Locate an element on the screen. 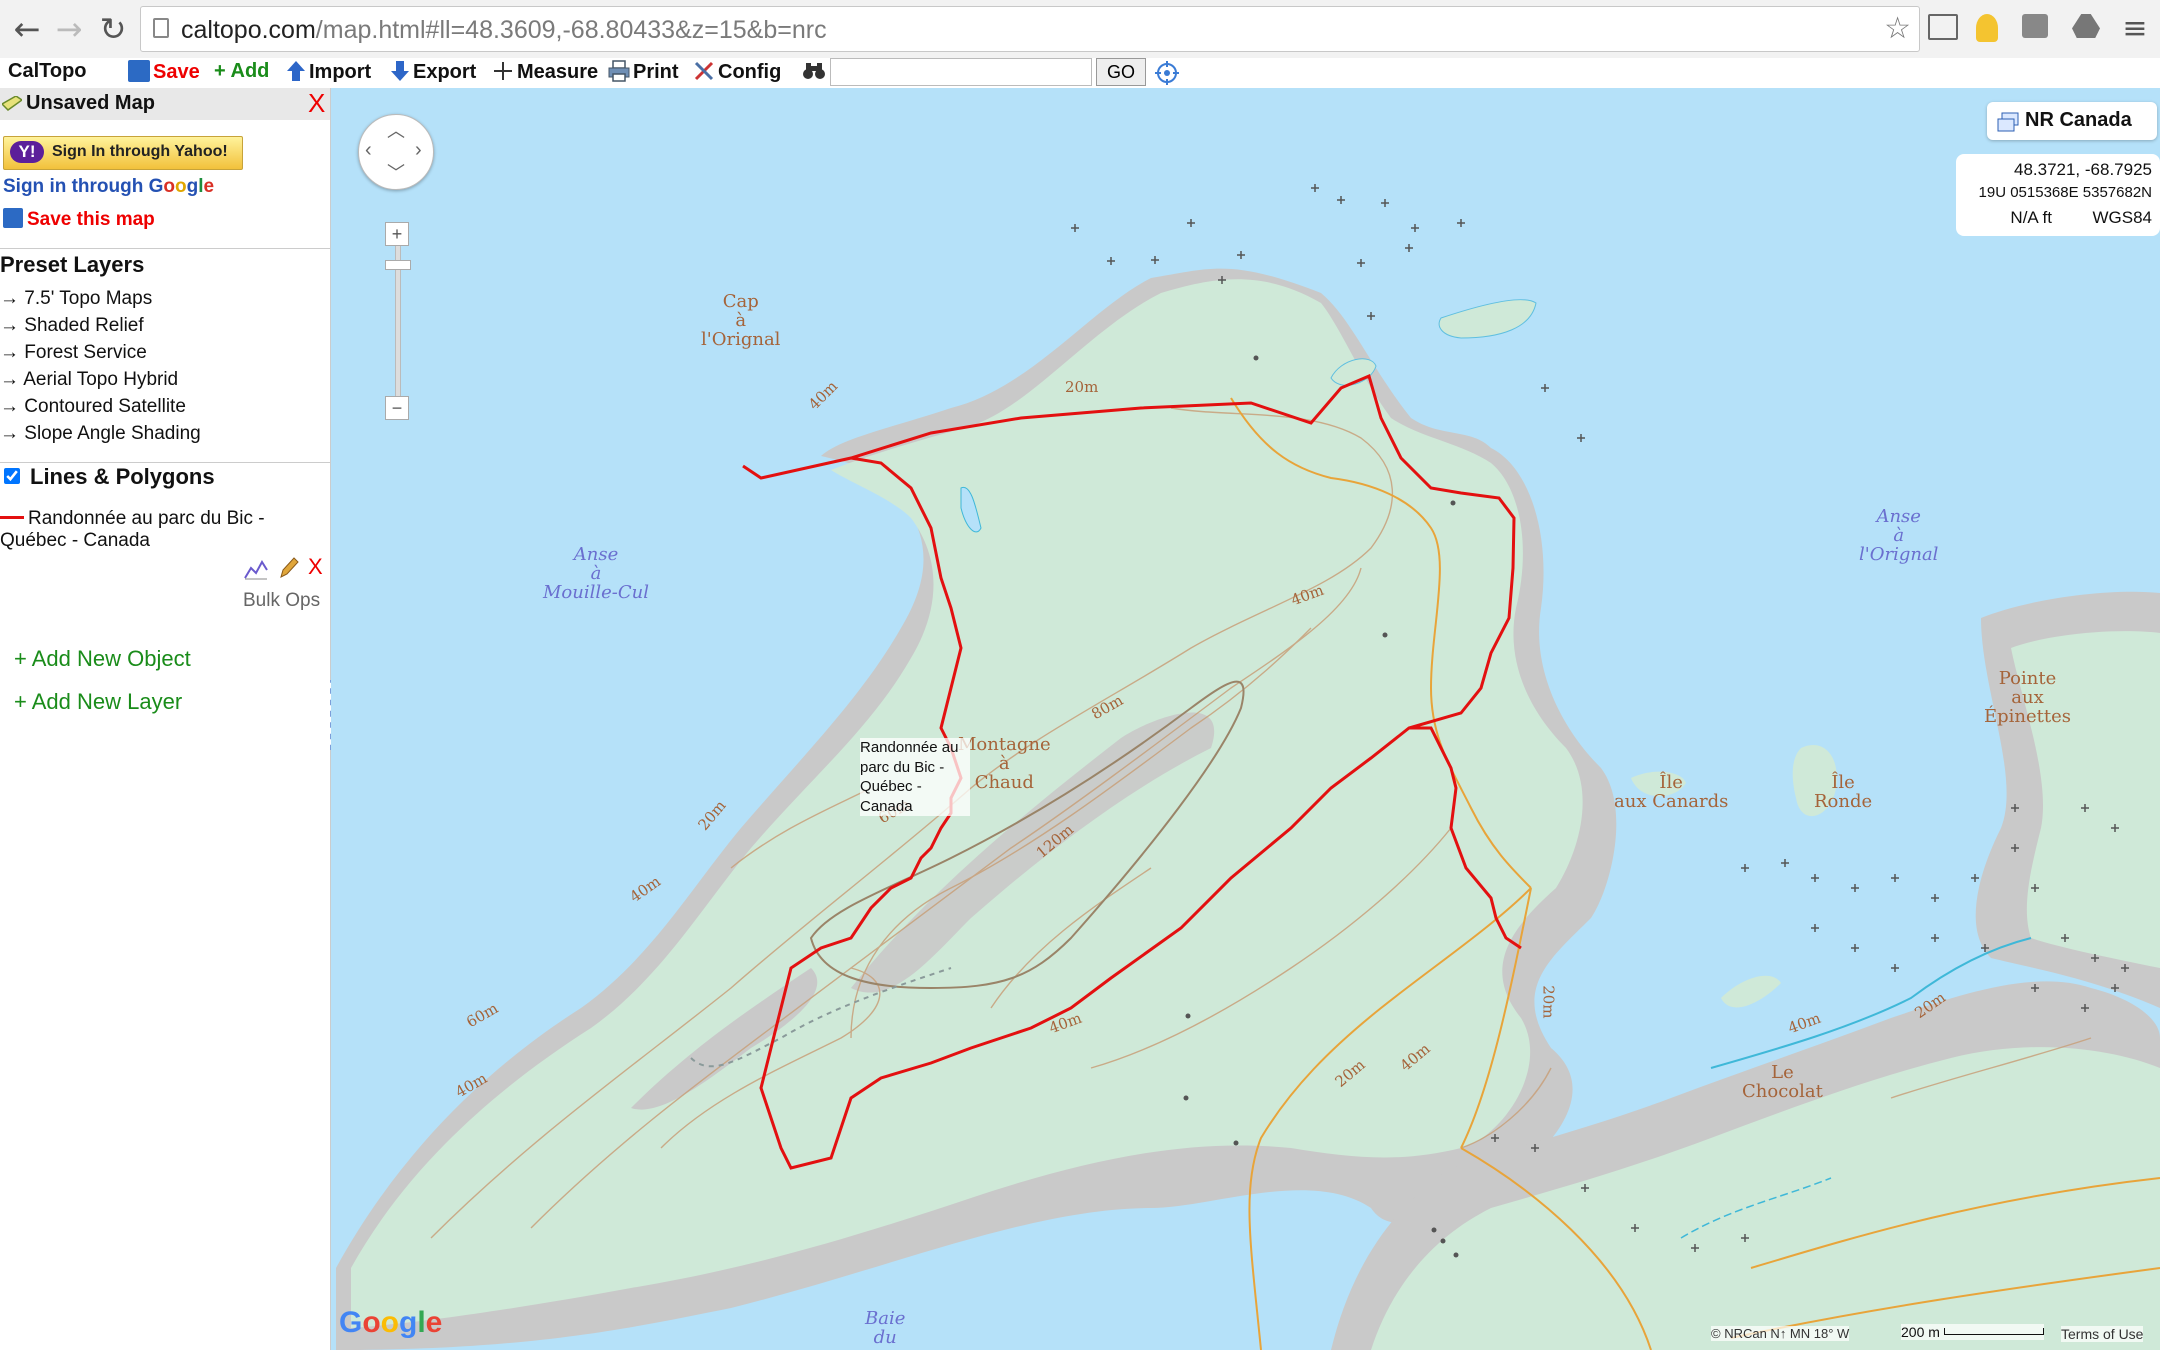 This screenshot has width=2160, height=1350. print-button: Print is located at coordinates (643, 72).